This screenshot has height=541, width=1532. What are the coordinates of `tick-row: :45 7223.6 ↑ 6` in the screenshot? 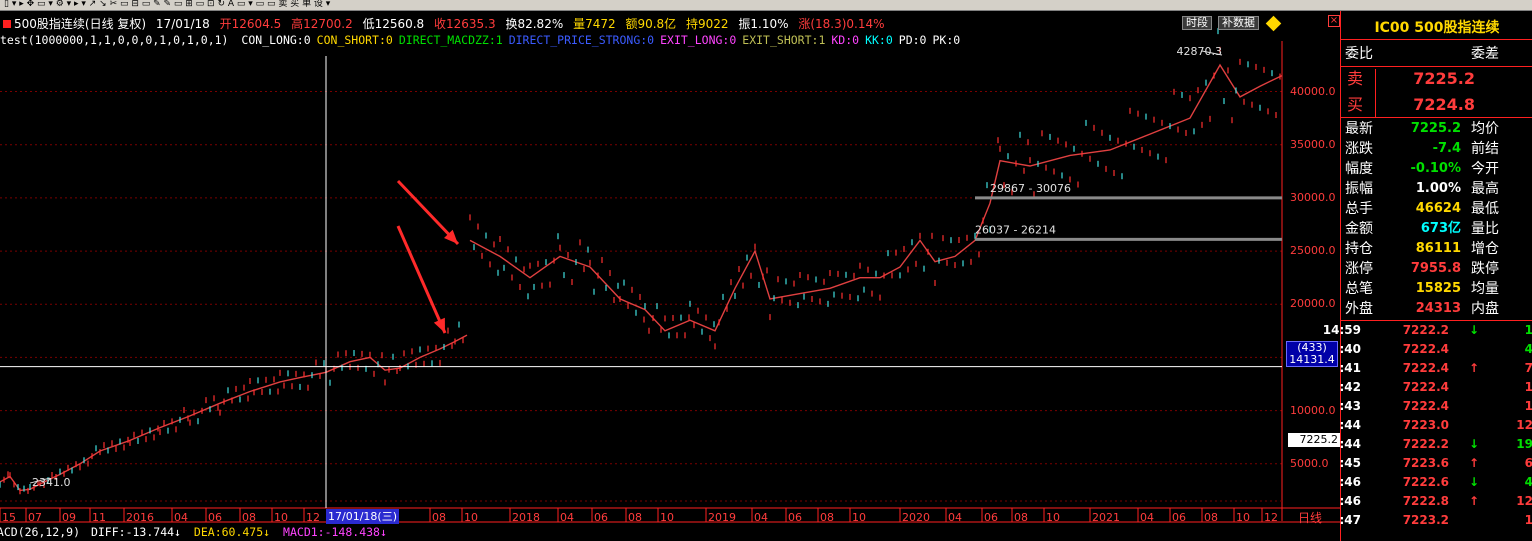 It's located at (1436, 463).